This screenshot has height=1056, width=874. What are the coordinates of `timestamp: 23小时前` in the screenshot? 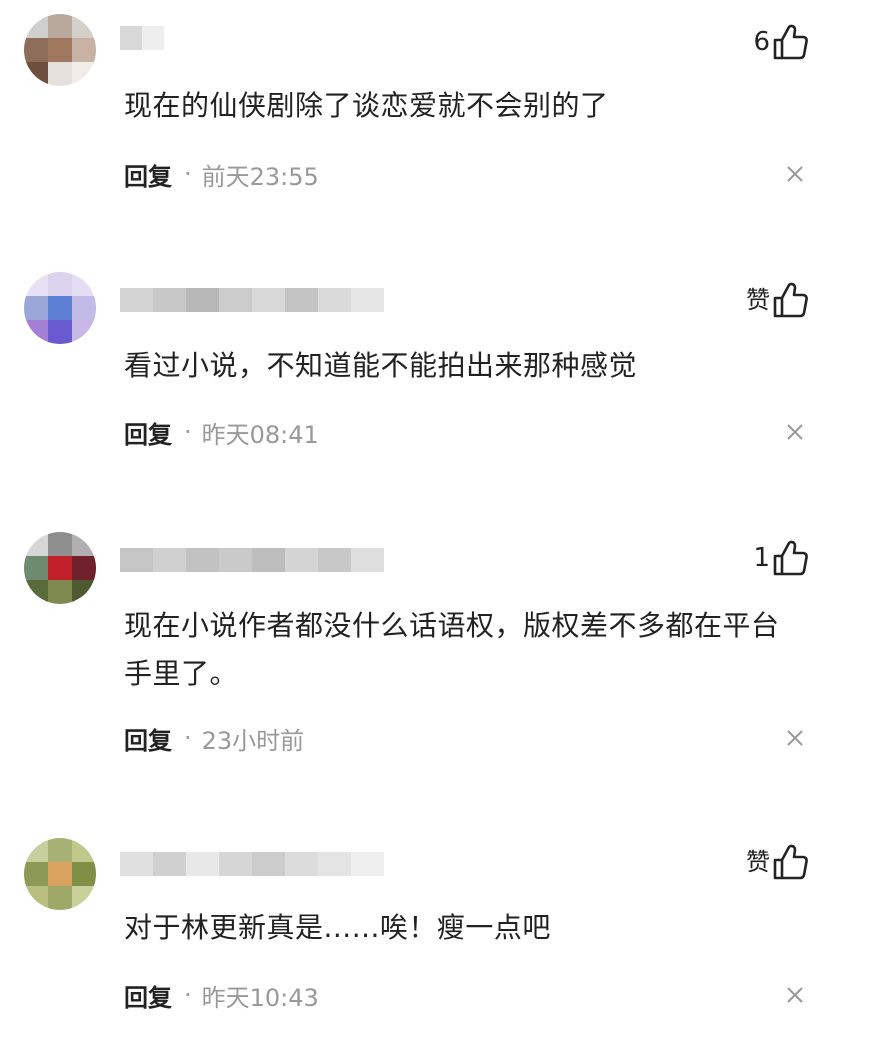 It's located at (253, 740).